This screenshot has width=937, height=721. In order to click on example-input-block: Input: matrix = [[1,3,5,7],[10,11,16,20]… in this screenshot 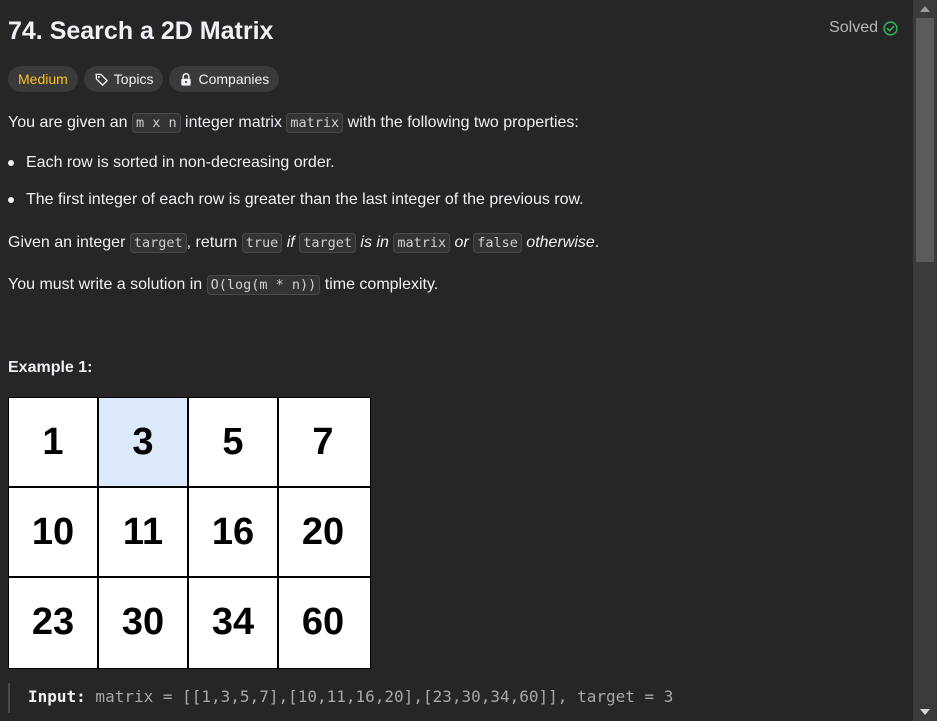, I will do `click(458, 698)`.